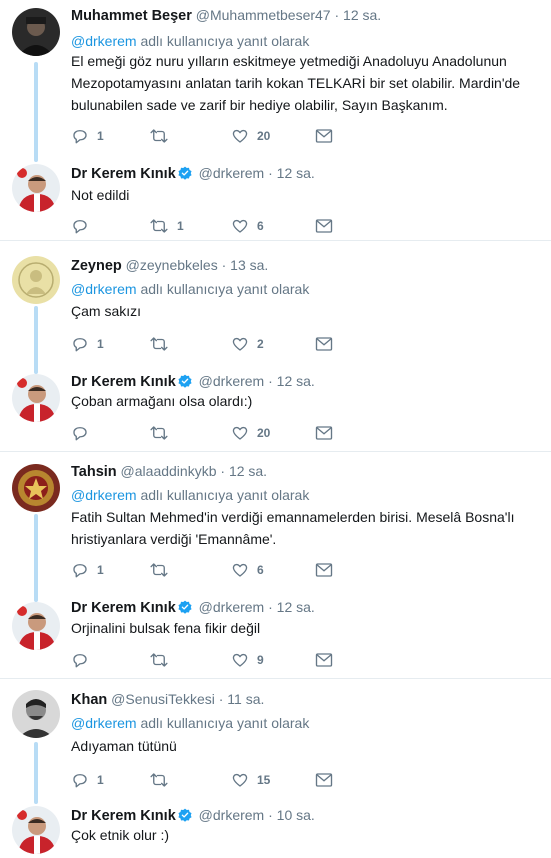 The height and width of the screenshot is (858, 551). I want to click on like-button: 2, so click(247, 344).